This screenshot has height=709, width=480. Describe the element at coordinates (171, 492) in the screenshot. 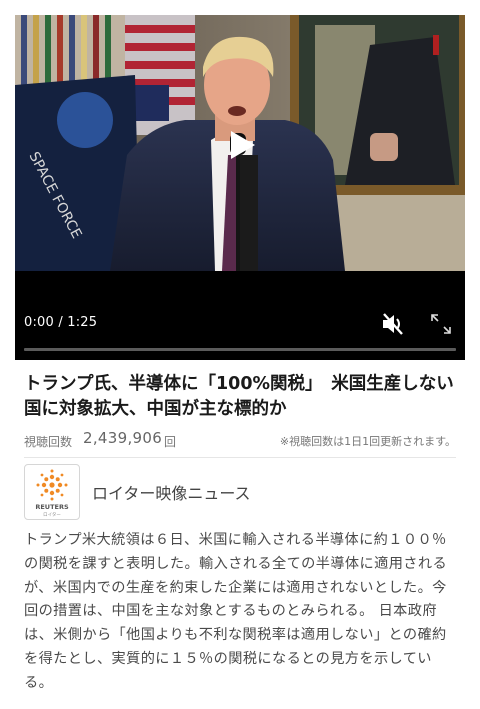

I see `channel-name: ロイター映像ニュース` at that location.